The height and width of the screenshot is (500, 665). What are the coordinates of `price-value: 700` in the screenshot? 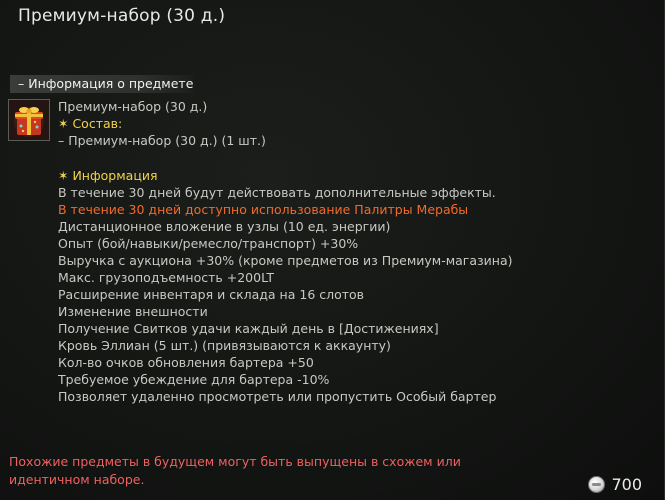 It's located at (626, 484).